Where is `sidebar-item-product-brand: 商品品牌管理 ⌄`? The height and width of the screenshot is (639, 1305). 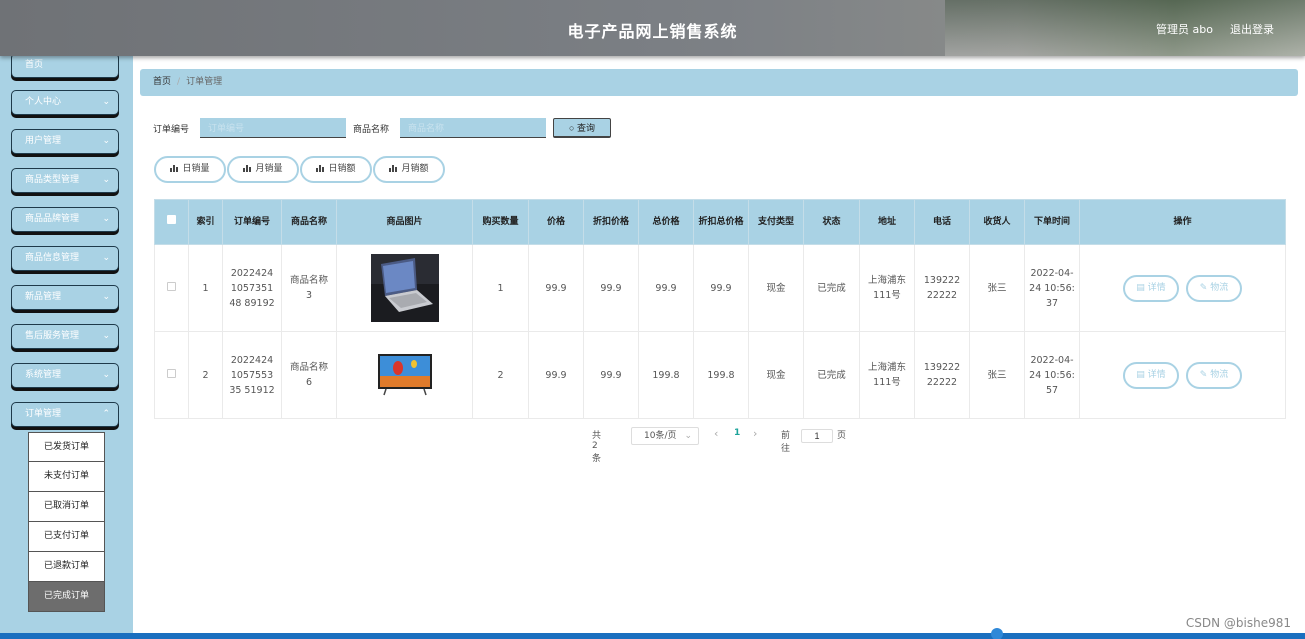 sidebar-item-product-brand: 商品品牌管理 ⌄ is located at coordinates (65, 219).